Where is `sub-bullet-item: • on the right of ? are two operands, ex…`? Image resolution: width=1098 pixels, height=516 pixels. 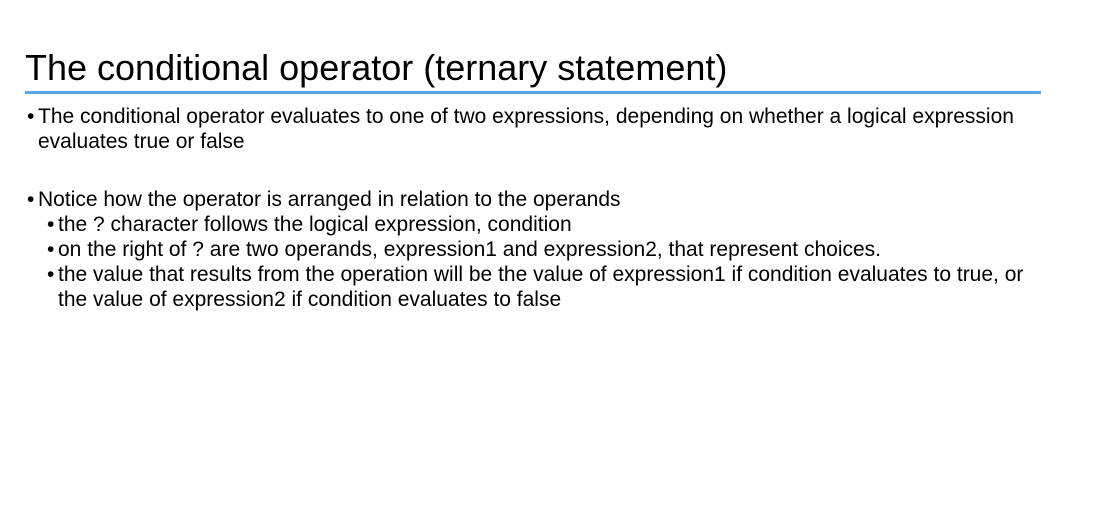
sub-bullet-item: • on the right of ? are two operands, ex… is located at coordinates (540, 249).